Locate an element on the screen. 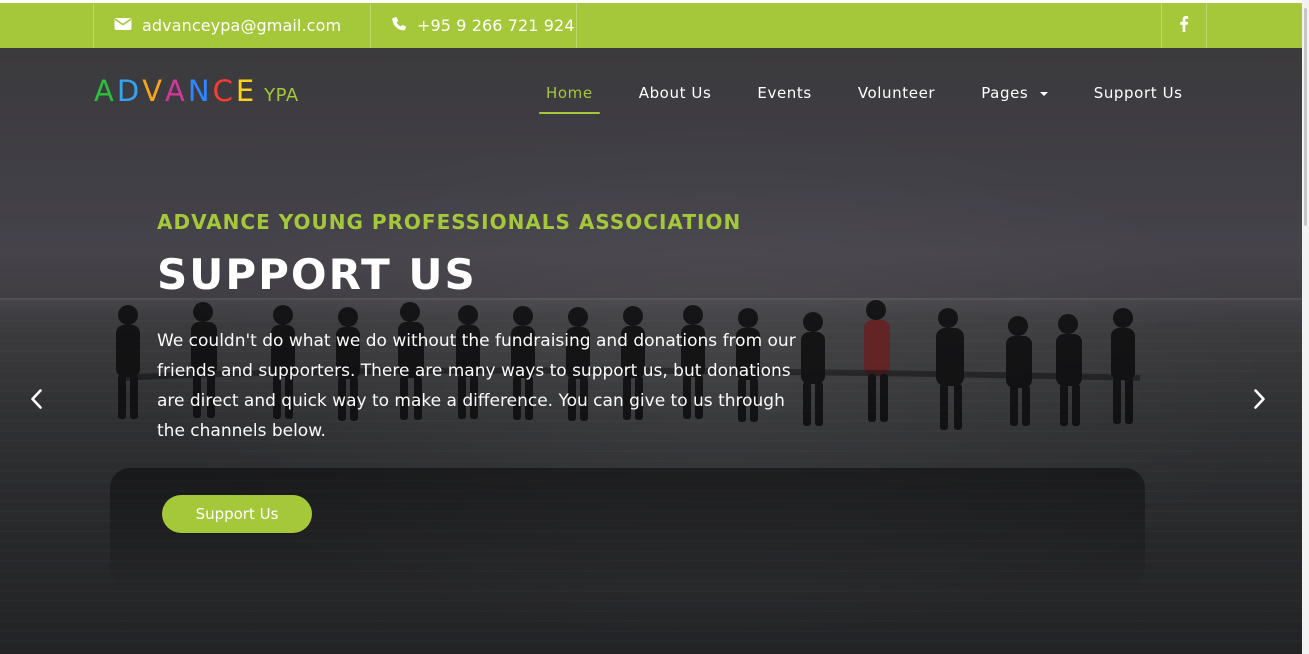 This screenshot has height=654, width=1309. hero-eyebrow: ADVANCE YOUNG PROFESSIONALS ASSOCIATION is located at coordinates (449, 222).